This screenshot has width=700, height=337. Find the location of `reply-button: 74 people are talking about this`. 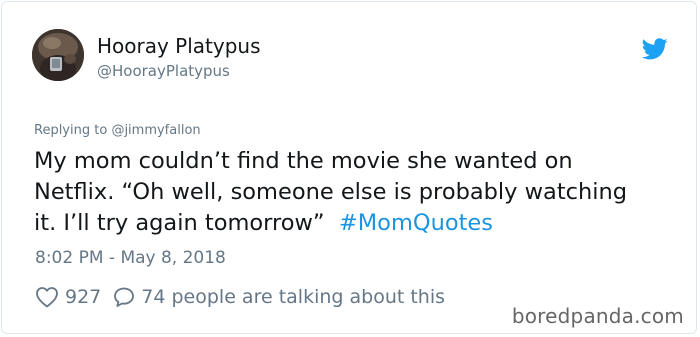

reply-button: 74 people are talking about this is located at coordinates (279, 297).